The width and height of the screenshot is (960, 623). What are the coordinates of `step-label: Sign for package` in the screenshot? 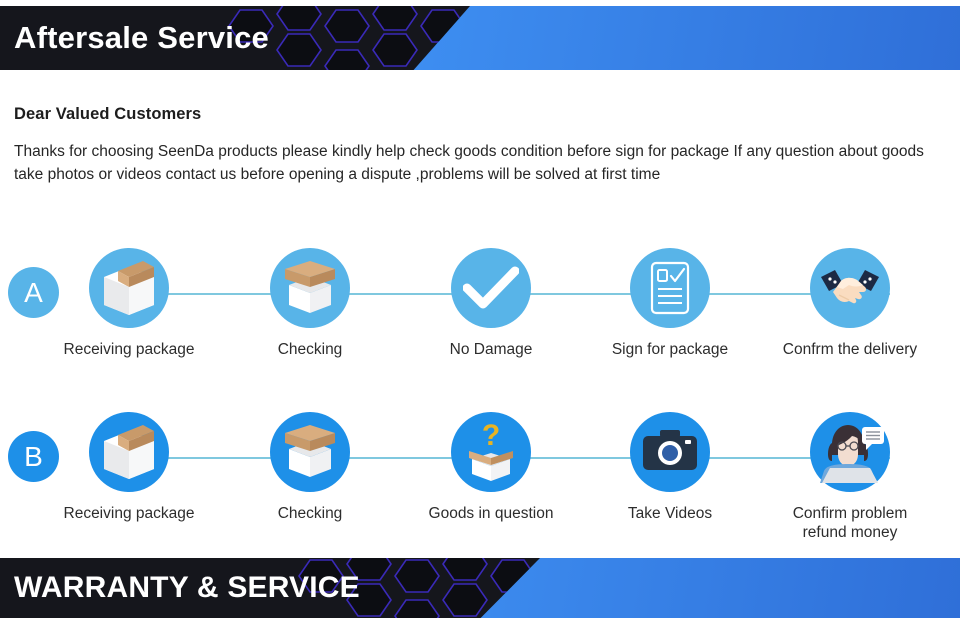 It's located at (670, 349).